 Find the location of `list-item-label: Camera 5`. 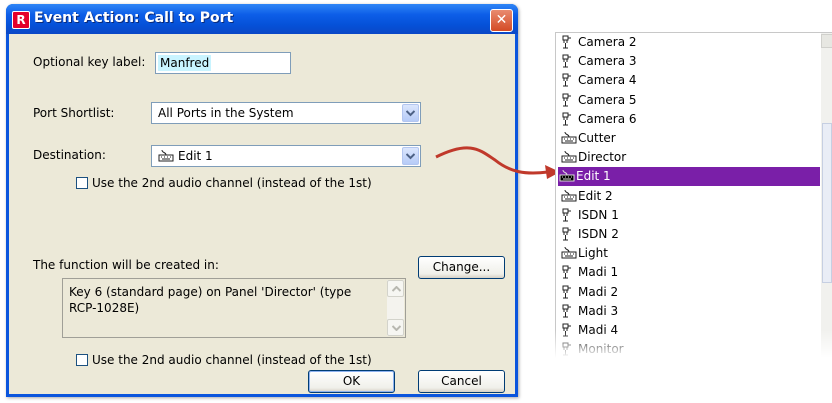

list-item-label: Camera 5 is located at coordinates (607, 99).